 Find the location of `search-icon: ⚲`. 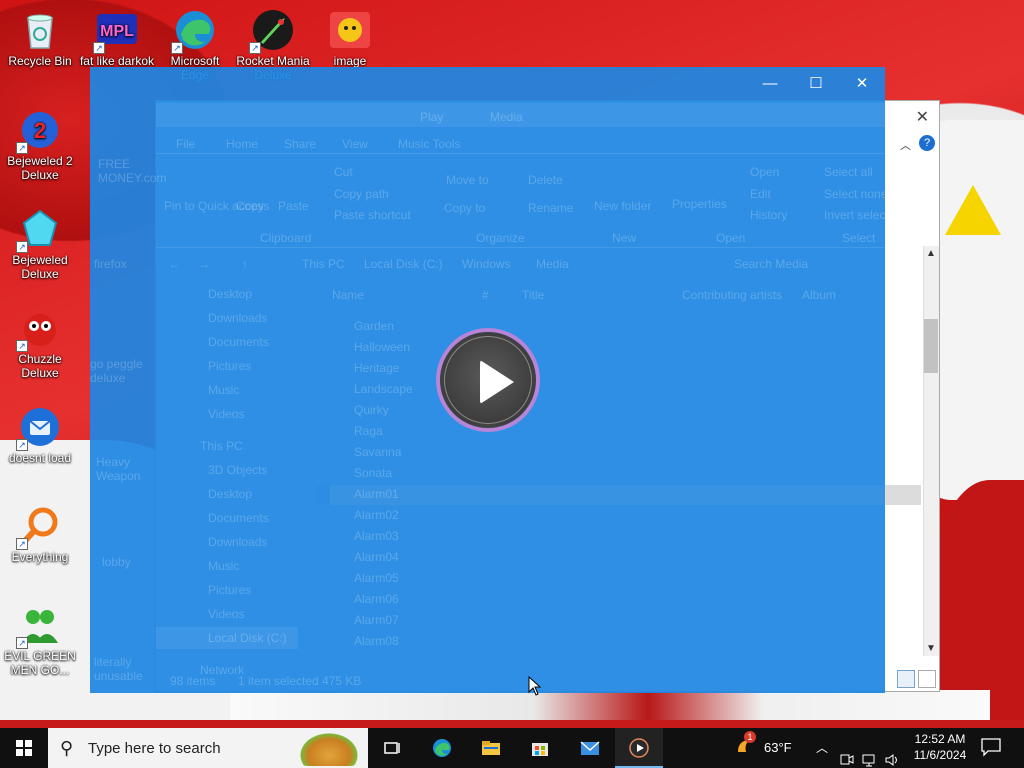

search-icon: ⚲ is located at coordinates (67, 748).